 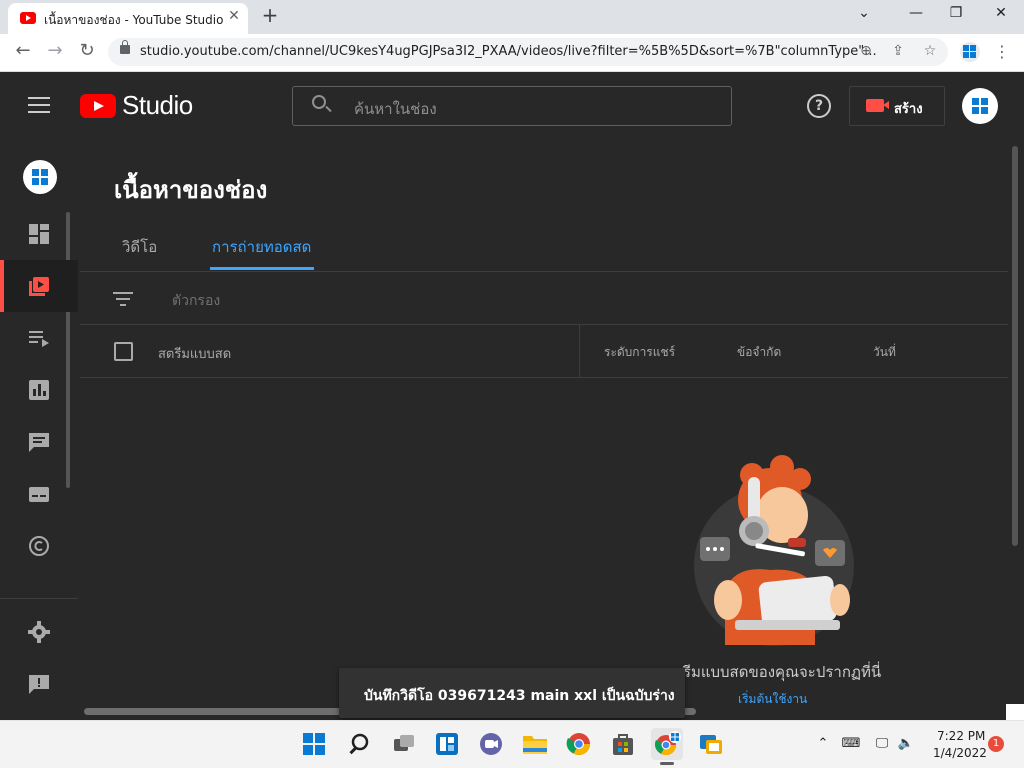 What do you see at coordinates (775, 550) in the screenshot?
I see `streamer-illustration-icon` at bounding box center [775, 550].